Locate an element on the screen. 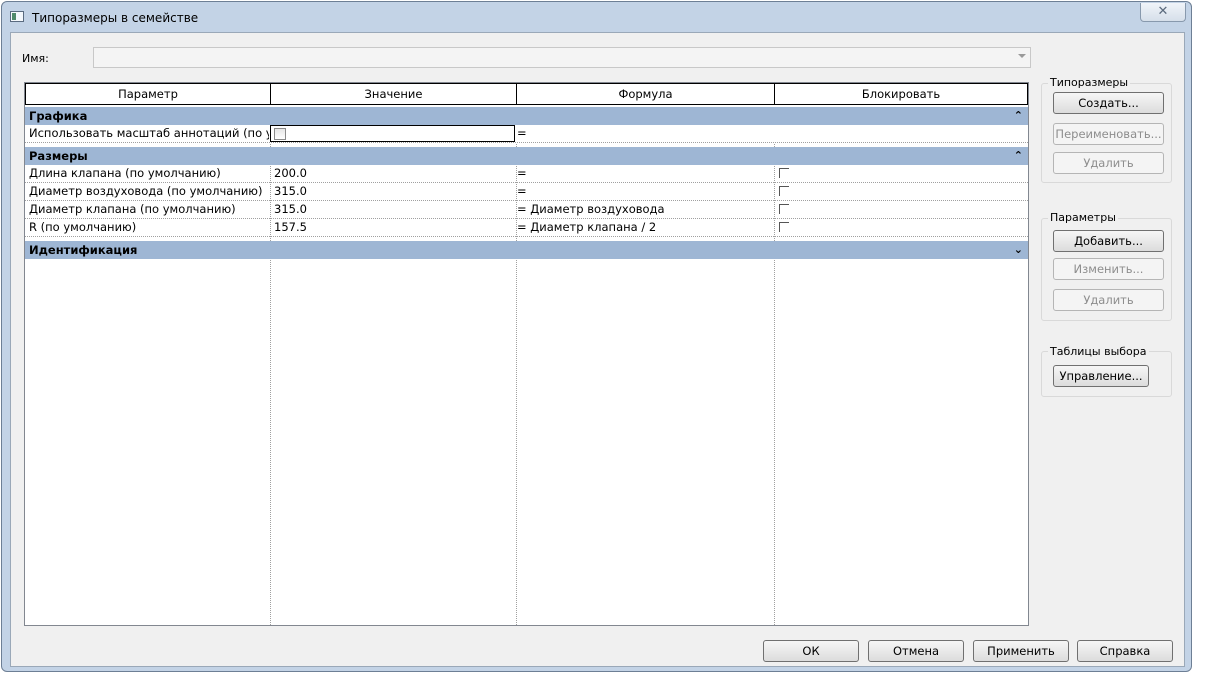 This screenshot has height=685, width=1212. chevron-down-icon is located at coordinates (1022, 56).